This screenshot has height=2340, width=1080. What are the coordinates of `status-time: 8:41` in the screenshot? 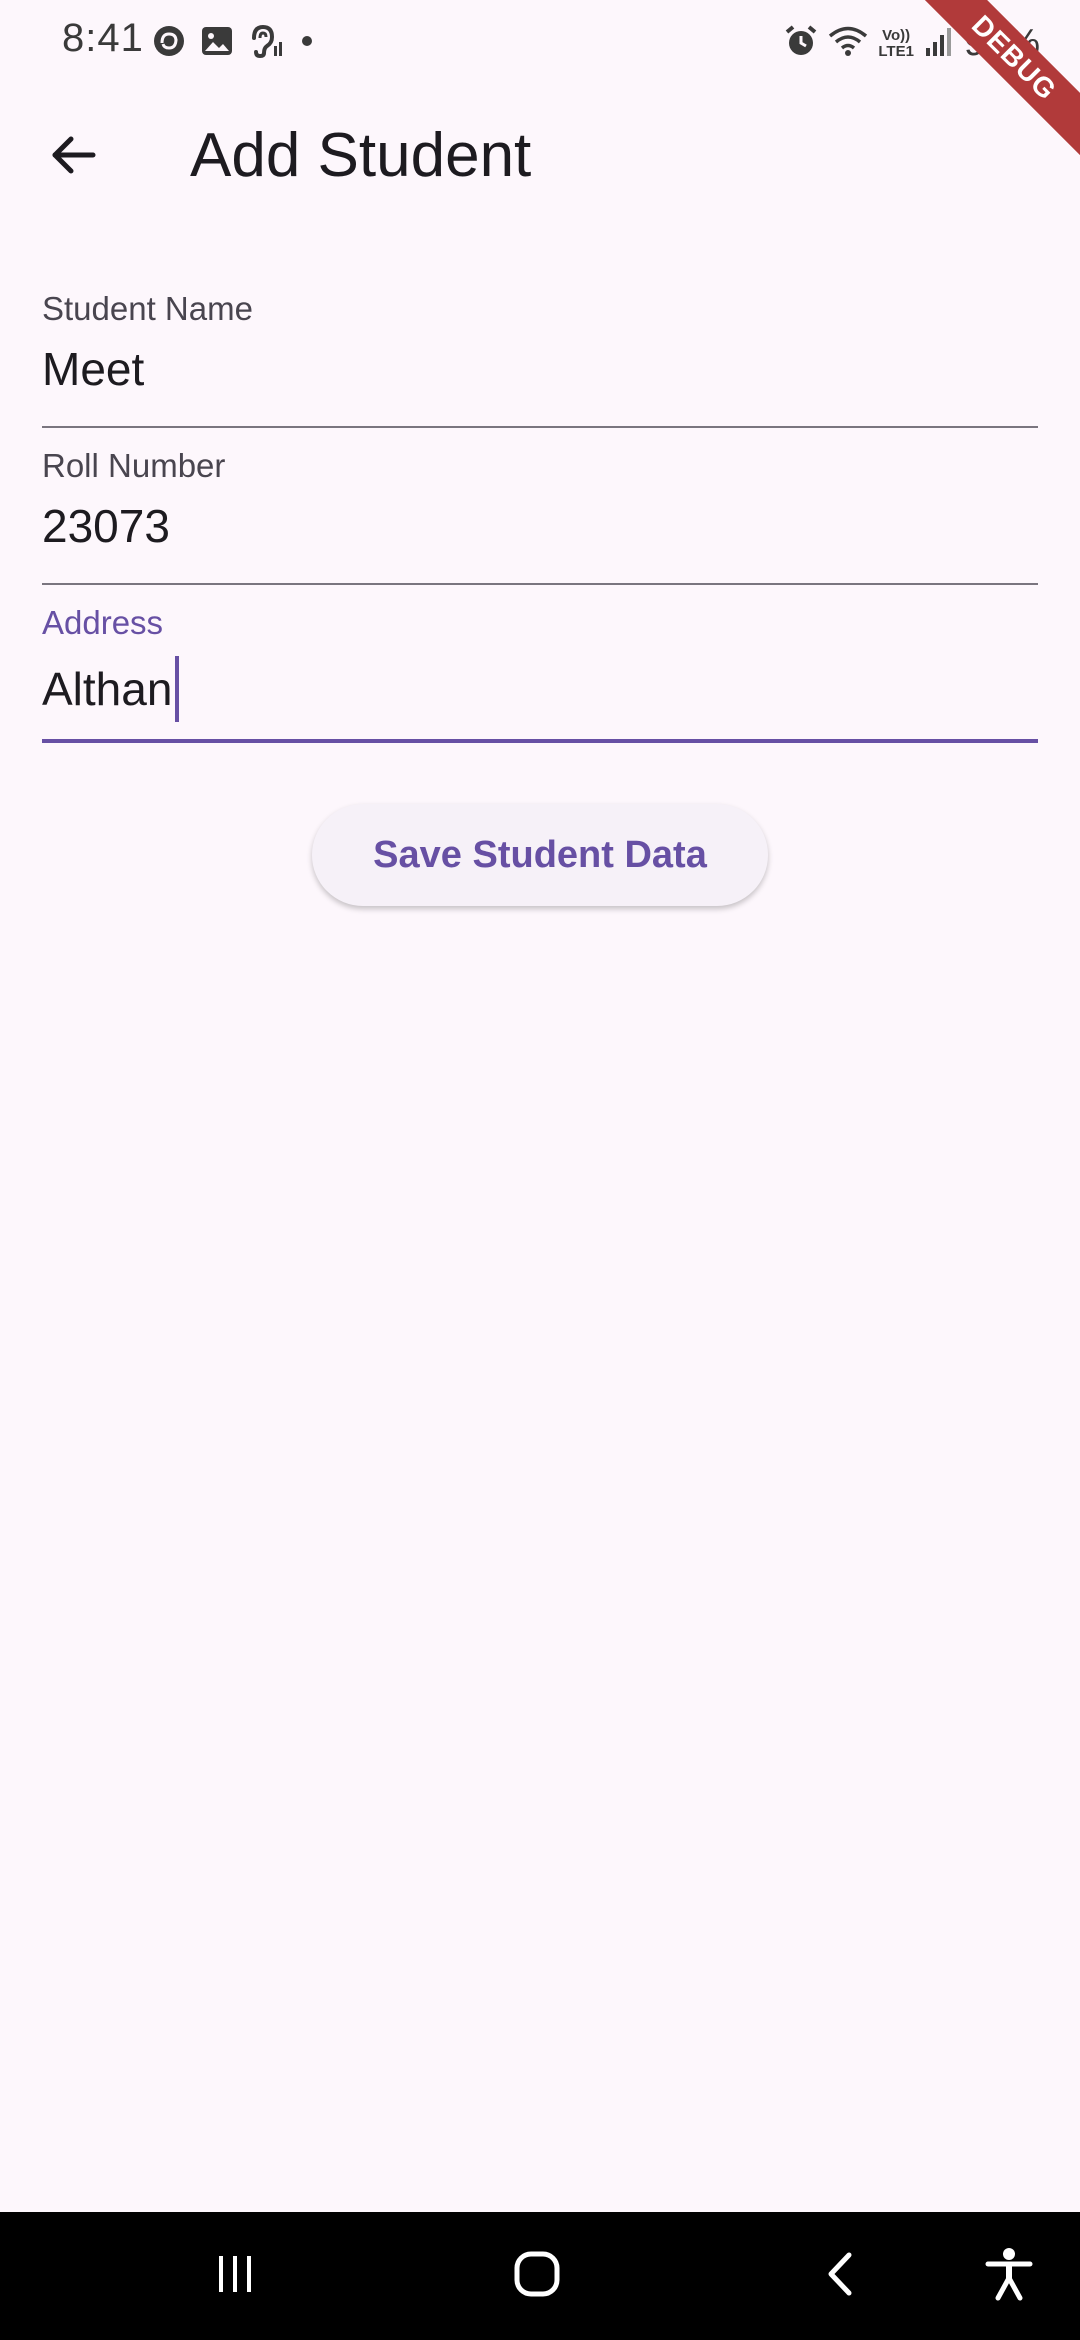 It's located at (103, 38).